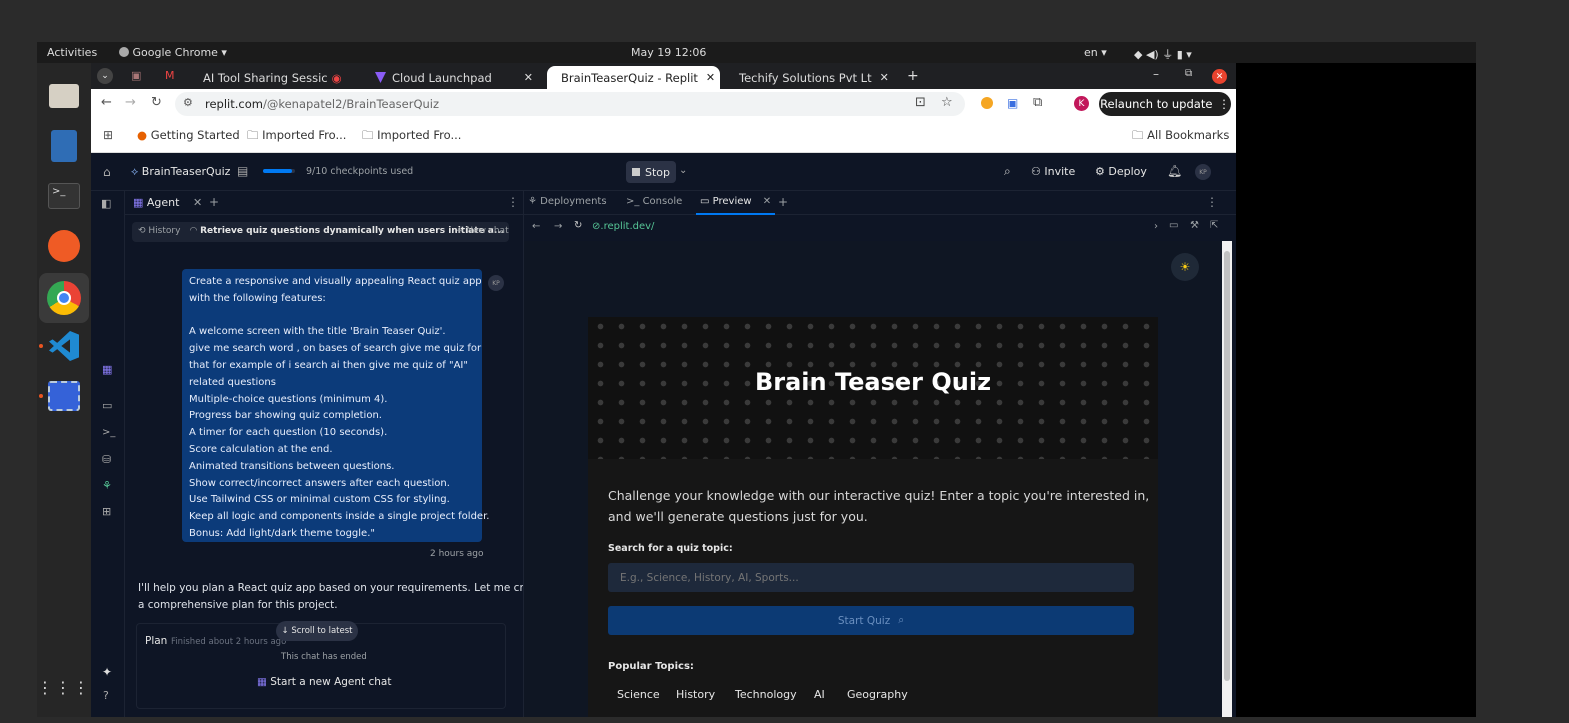 This screenshot has height=723, width=1569. Describe the element at coordinates (1012, 103) in the screenshot. I see `extension-icon: ▣` at that location.